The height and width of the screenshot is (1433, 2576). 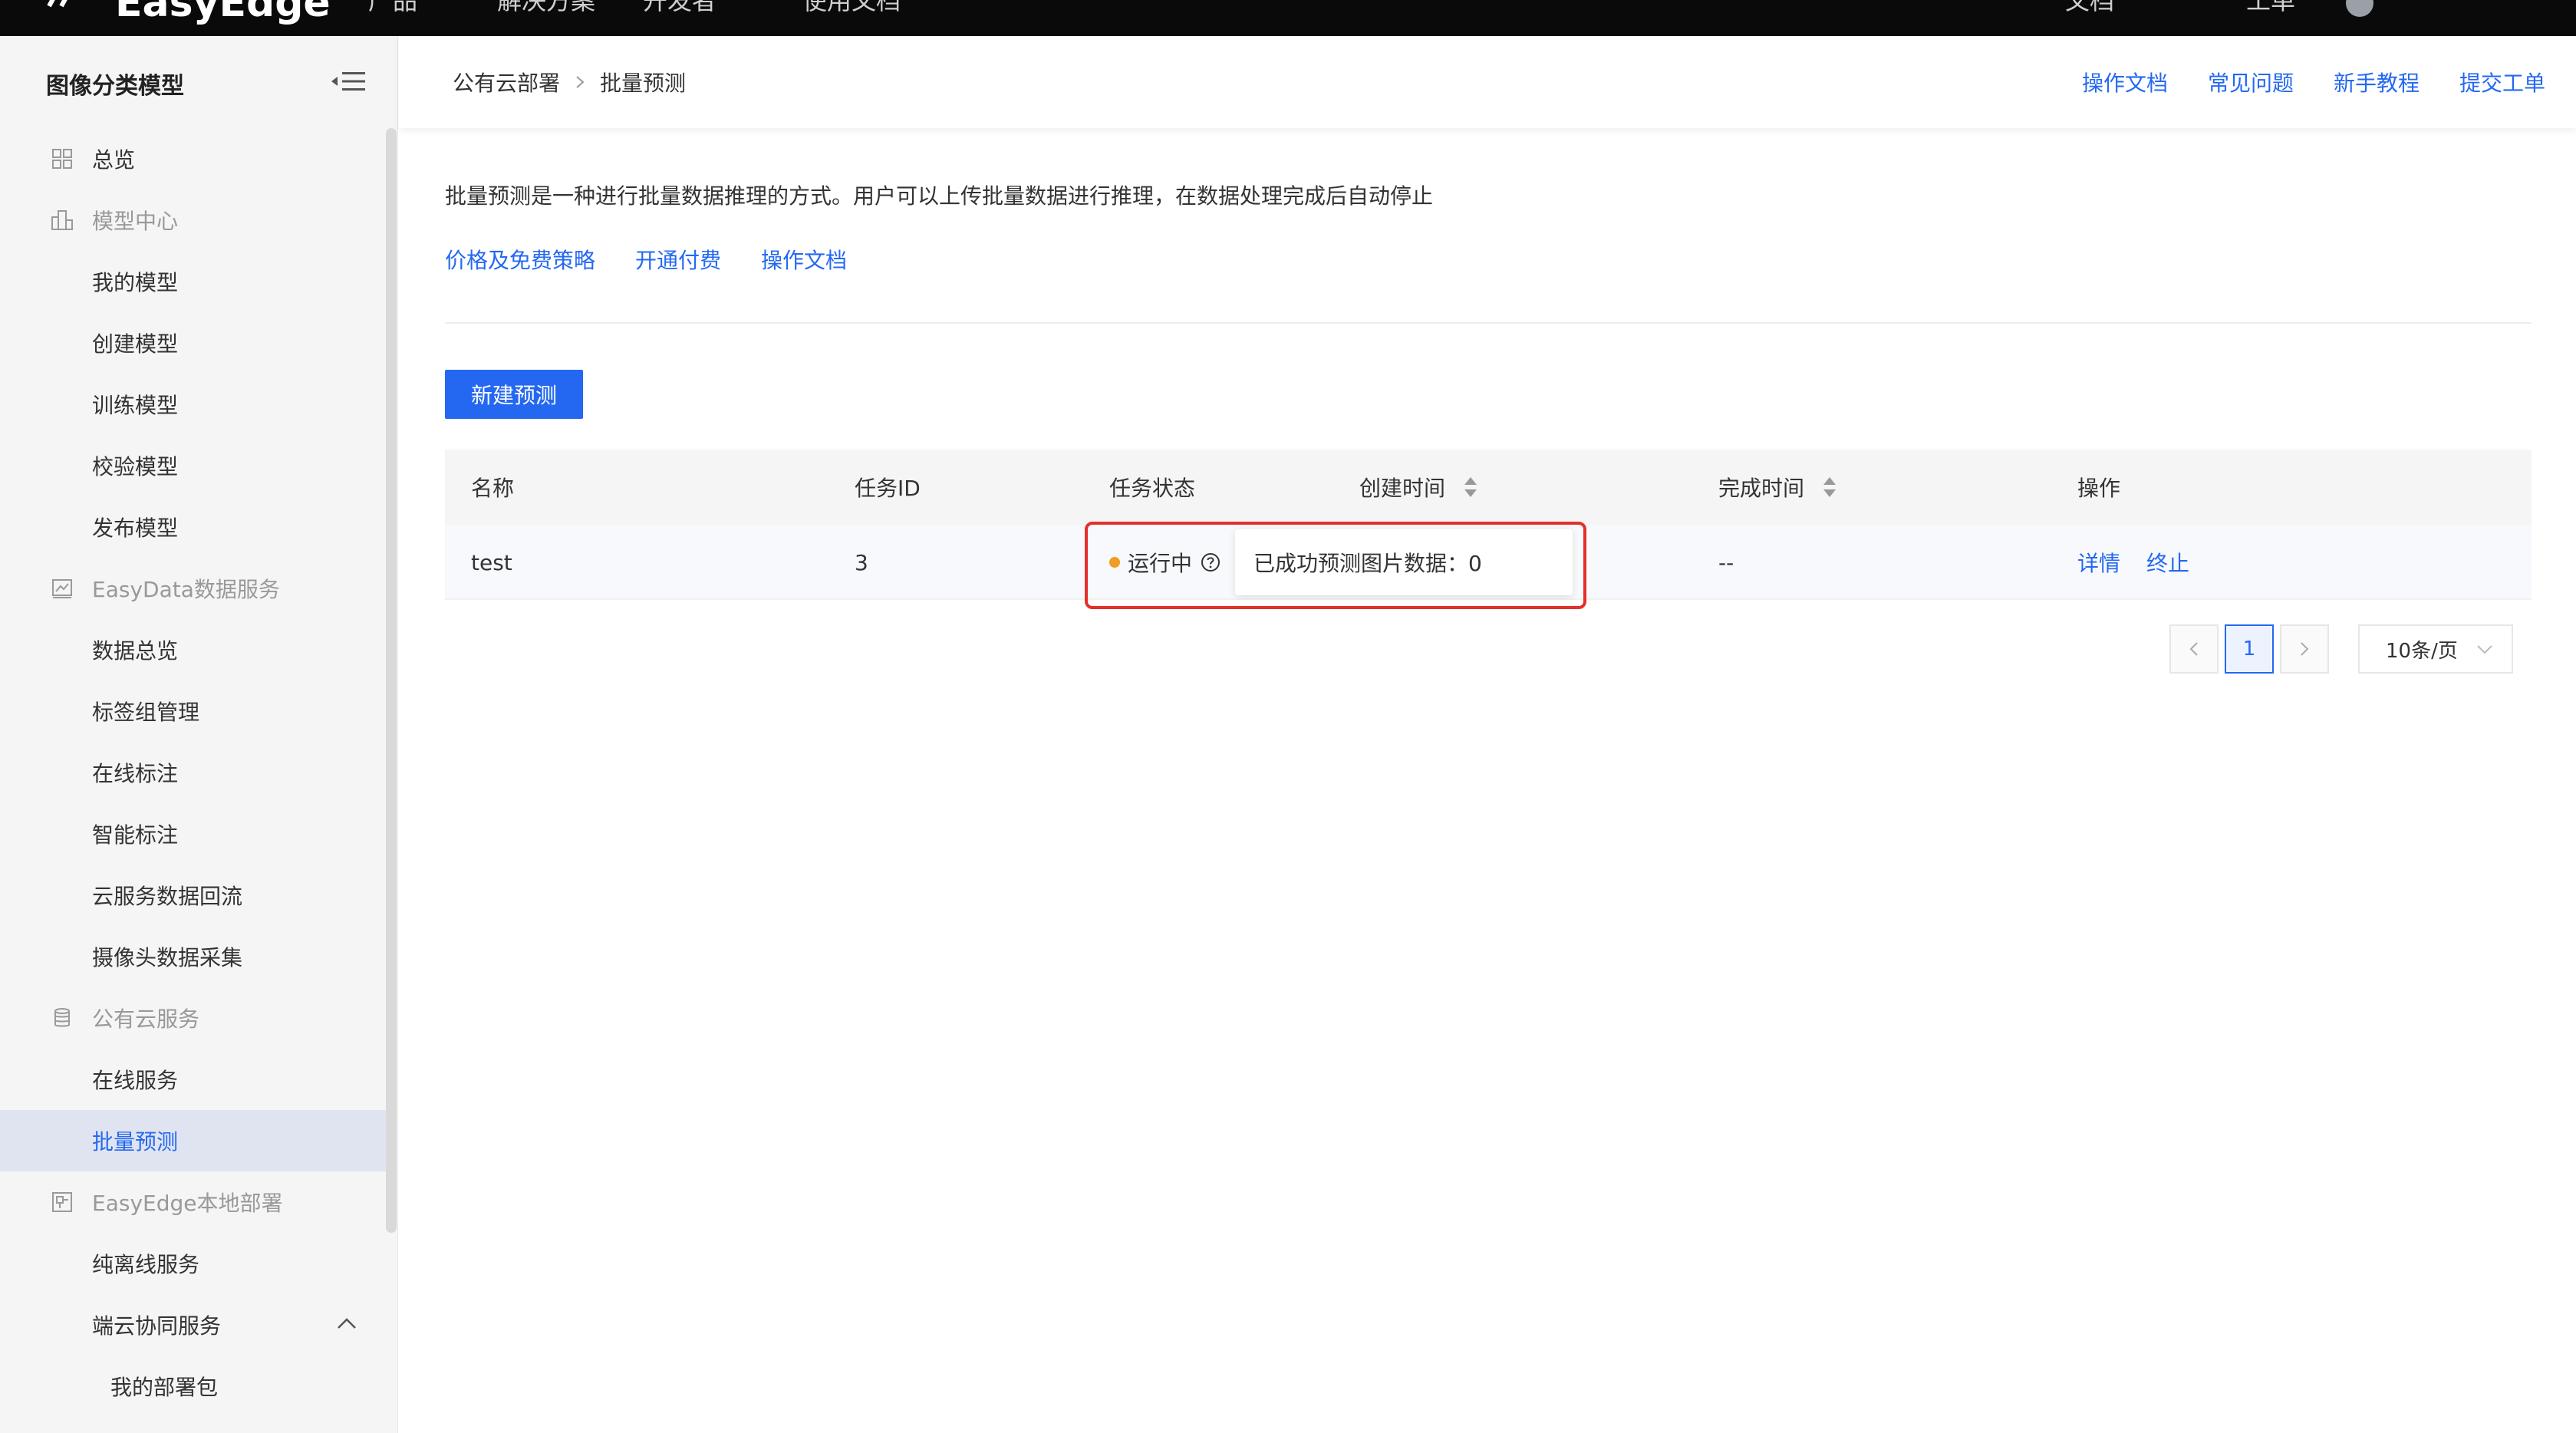 I want to click on top-nav-item: 文档, so click(x=2089, y=8).